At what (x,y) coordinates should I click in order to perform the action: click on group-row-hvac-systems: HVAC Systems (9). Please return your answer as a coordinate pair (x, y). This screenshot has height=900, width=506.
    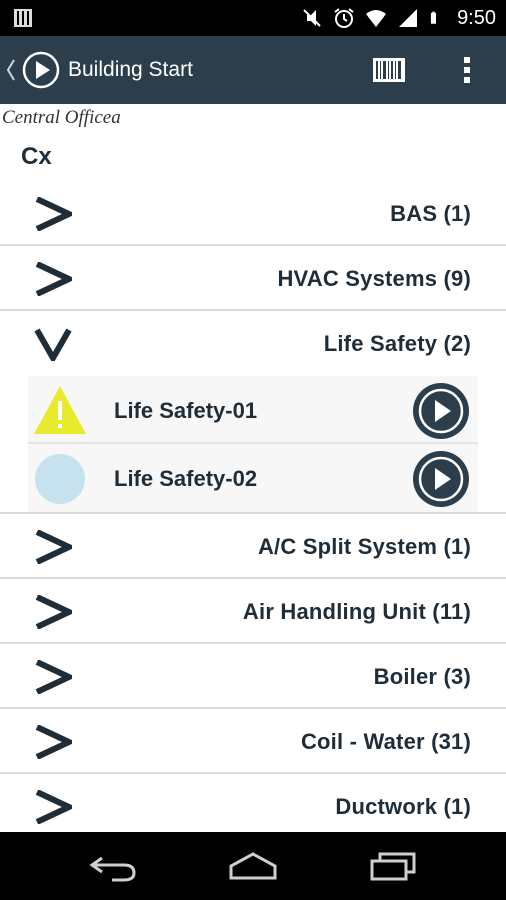
    Looking at the image, I should click on (253, 278).